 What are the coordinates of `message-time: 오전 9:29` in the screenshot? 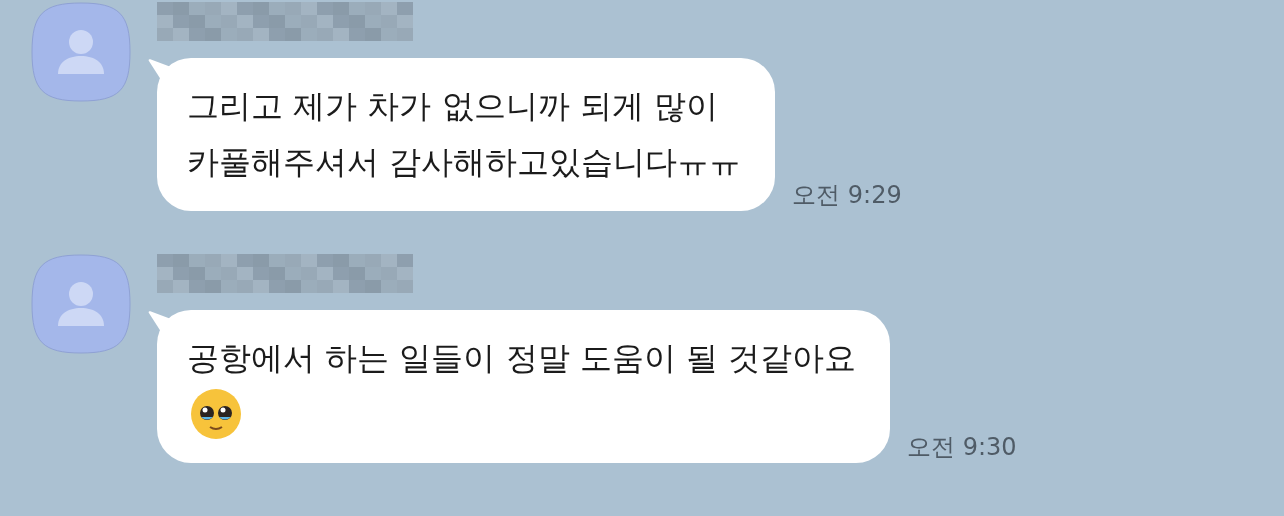 It's located at (847, 195).